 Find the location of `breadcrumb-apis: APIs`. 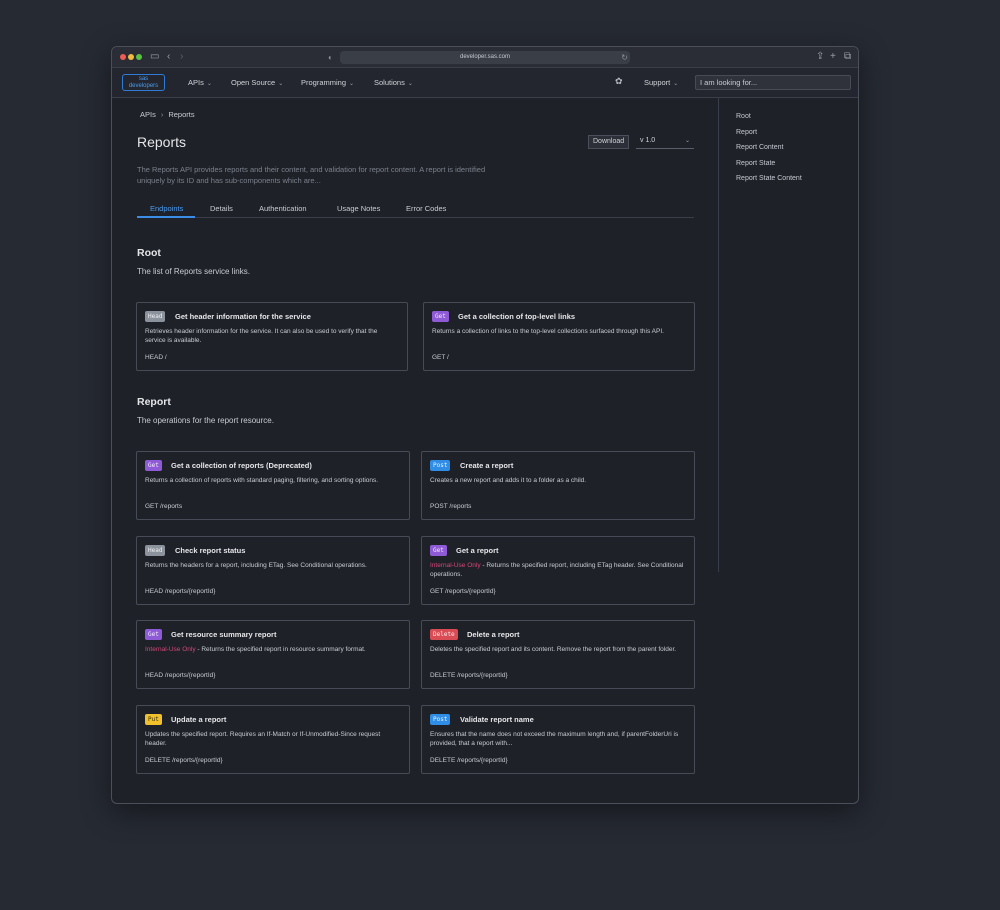

breadcrumb-apis: APIs is located at coordinates (148, 114).